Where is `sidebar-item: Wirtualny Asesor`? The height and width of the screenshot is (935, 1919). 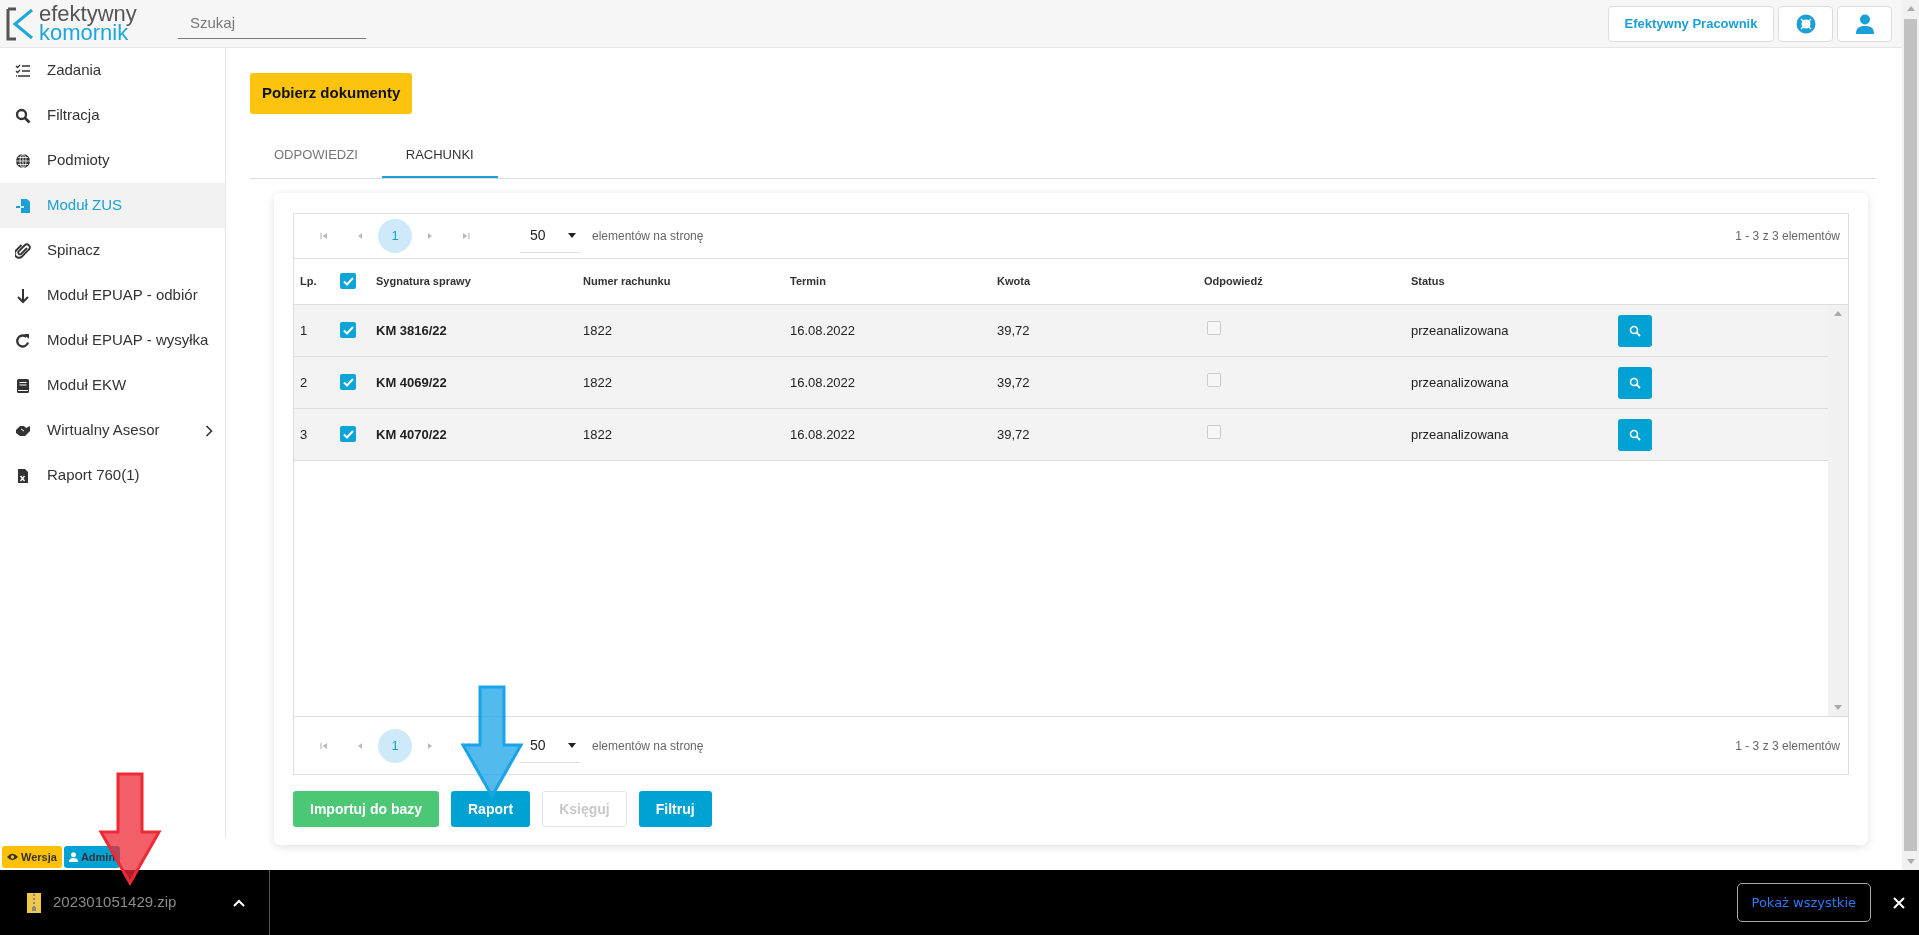 sidebar-item: Wirtualny Asesor is located at coordinates (112, 430).